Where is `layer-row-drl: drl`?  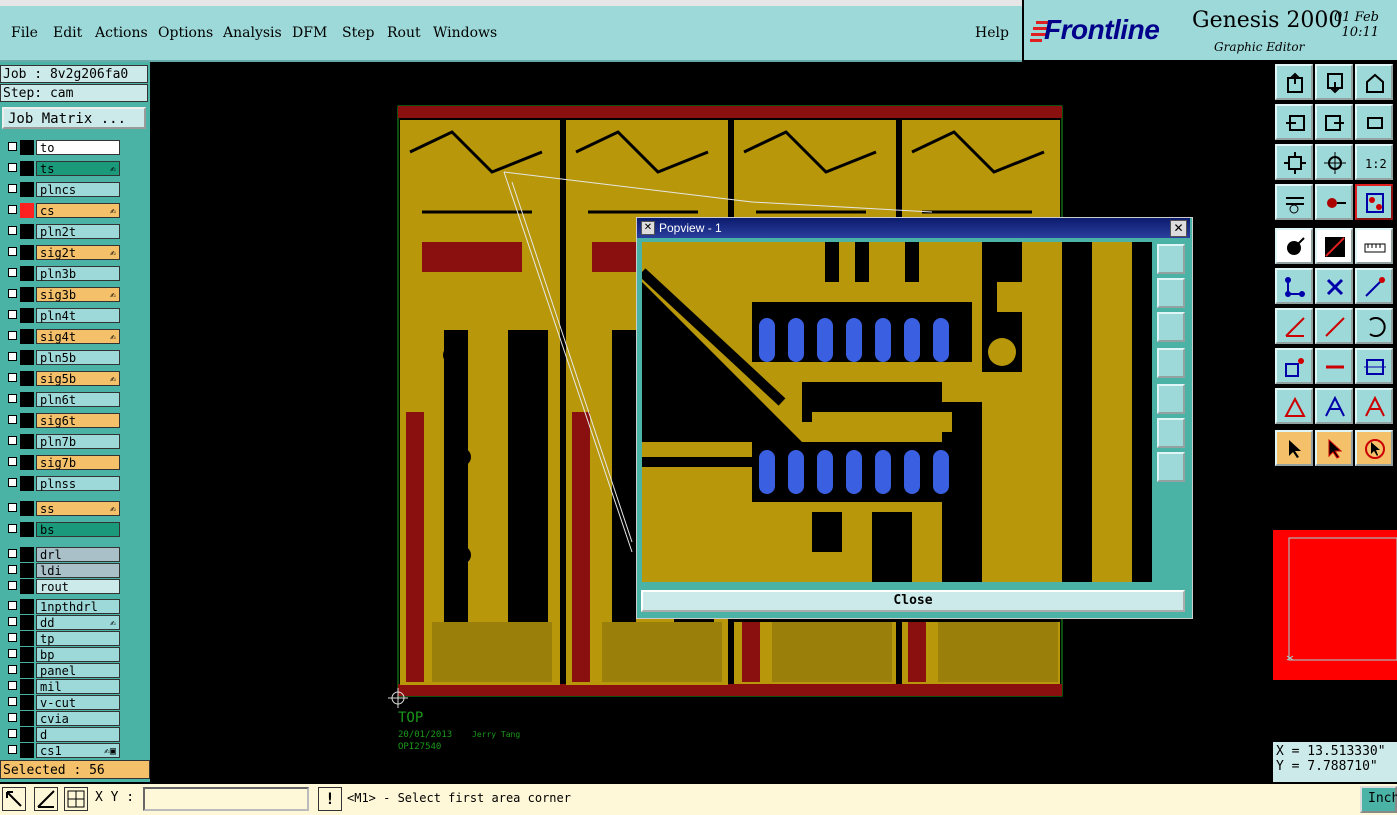
layer-row-drl: drl is located at coordinates (62, 554).